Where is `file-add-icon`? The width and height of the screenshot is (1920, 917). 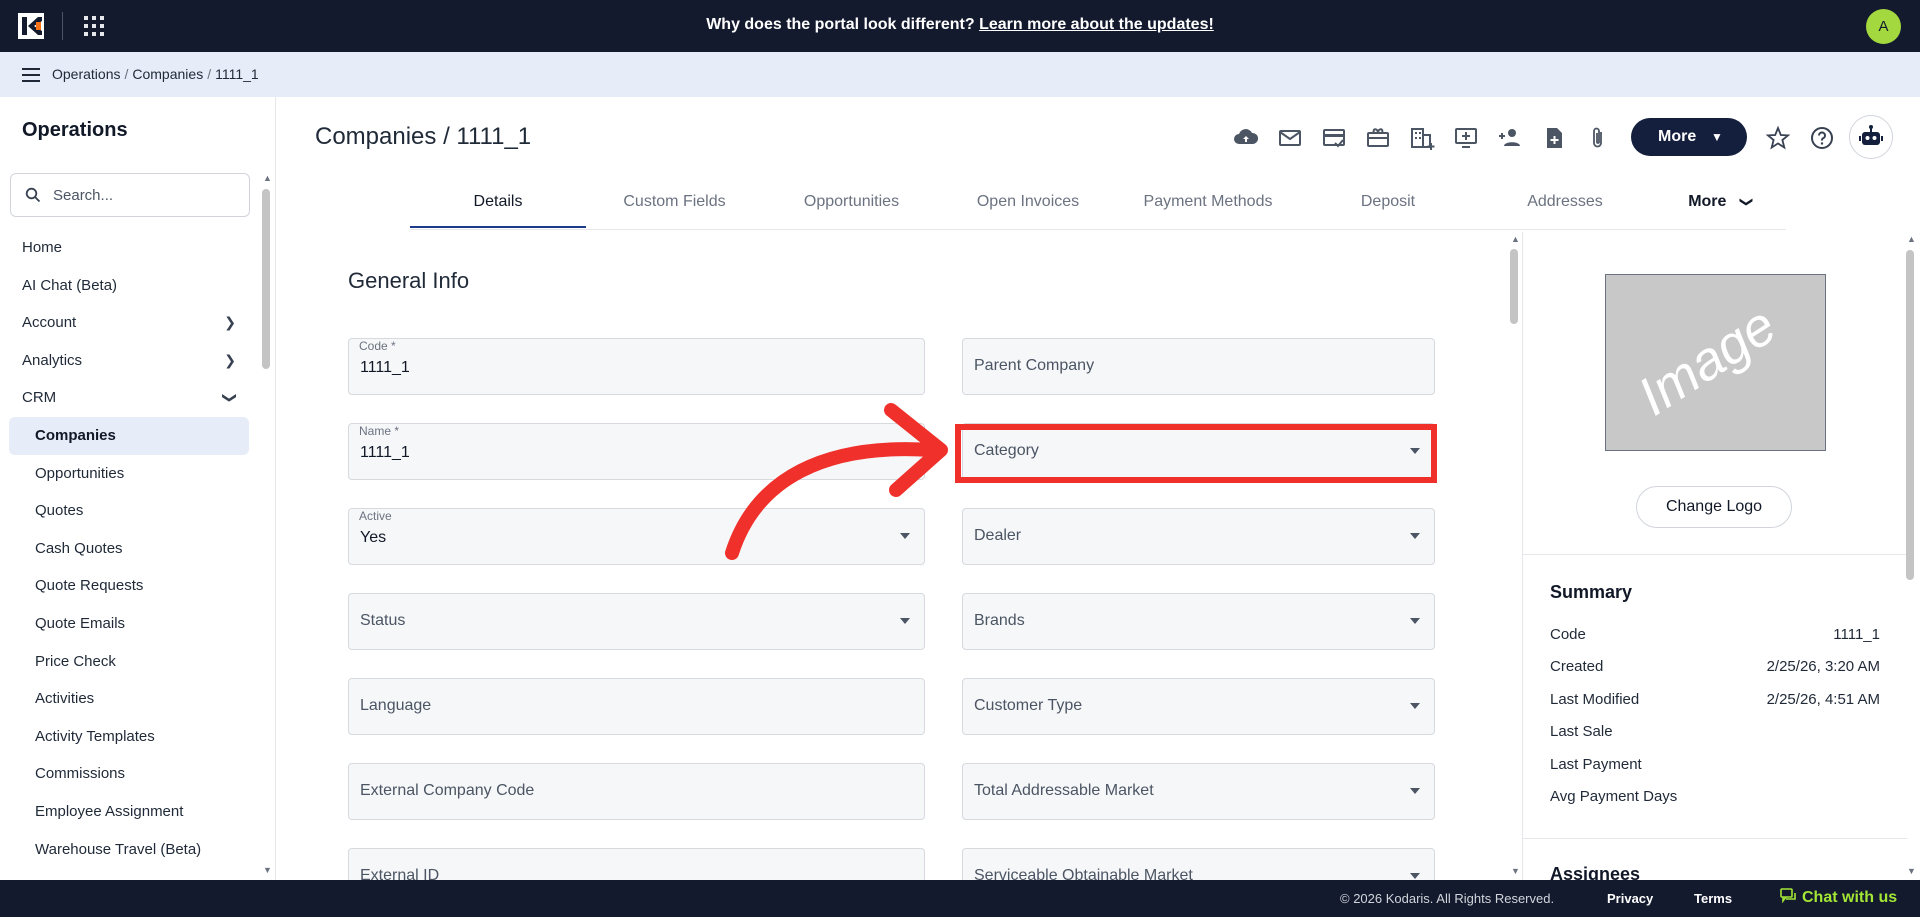
file-add-icon is located at coordinates (1554, 138).